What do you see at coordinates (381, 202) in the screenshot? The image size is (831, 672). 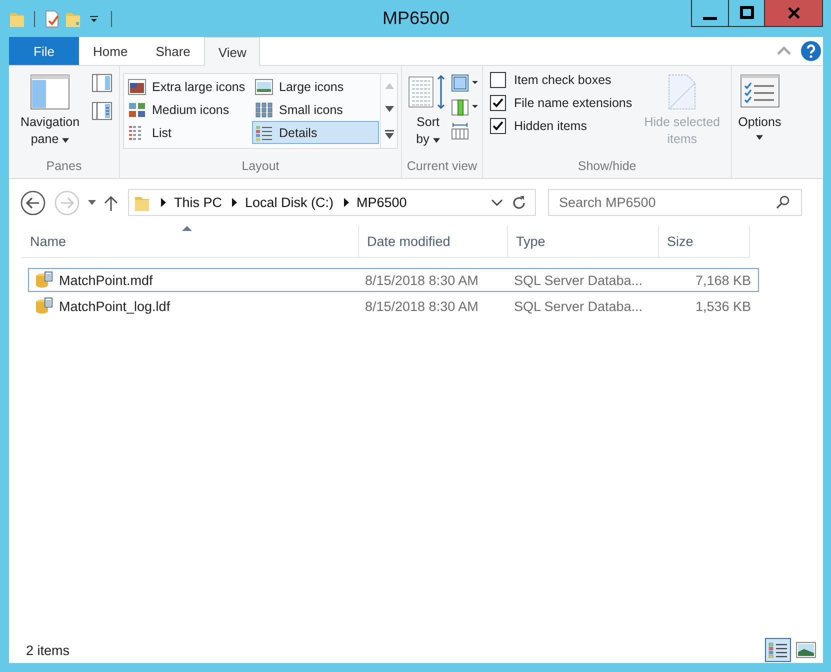 I see `breadcrumb: MP6500` at bounding box center [381, 202].